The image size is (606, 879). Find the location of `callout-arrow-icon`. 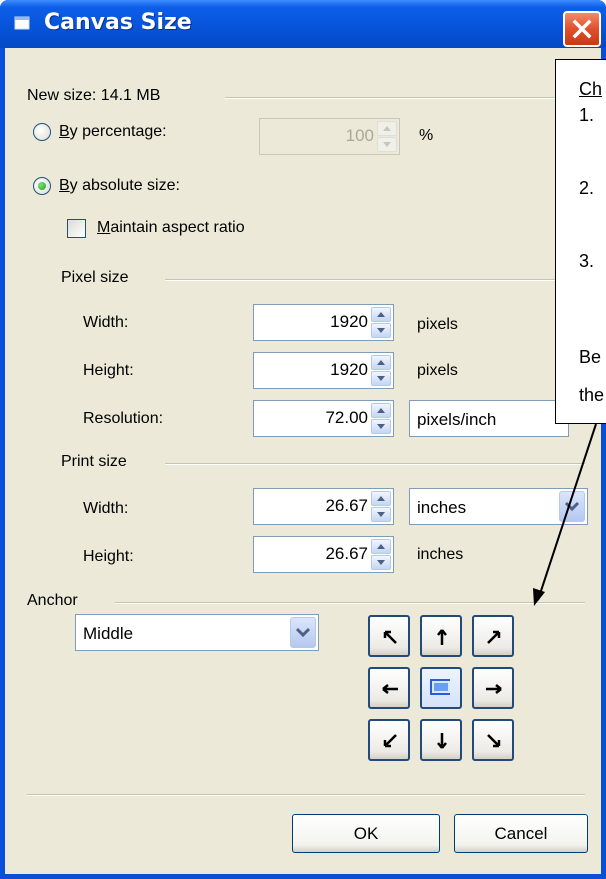

callout-arrow-icon is located at coordinates (565, 514).